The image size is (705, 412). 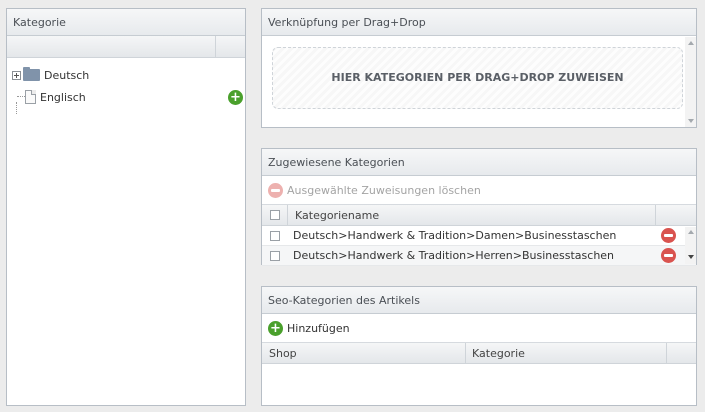 What do you see at coordinates (479, 22) in the screenshot?
I see `dragdrop-panel-title: Verknüpfung per Drag+Drop` at bounding box center [479, 22].